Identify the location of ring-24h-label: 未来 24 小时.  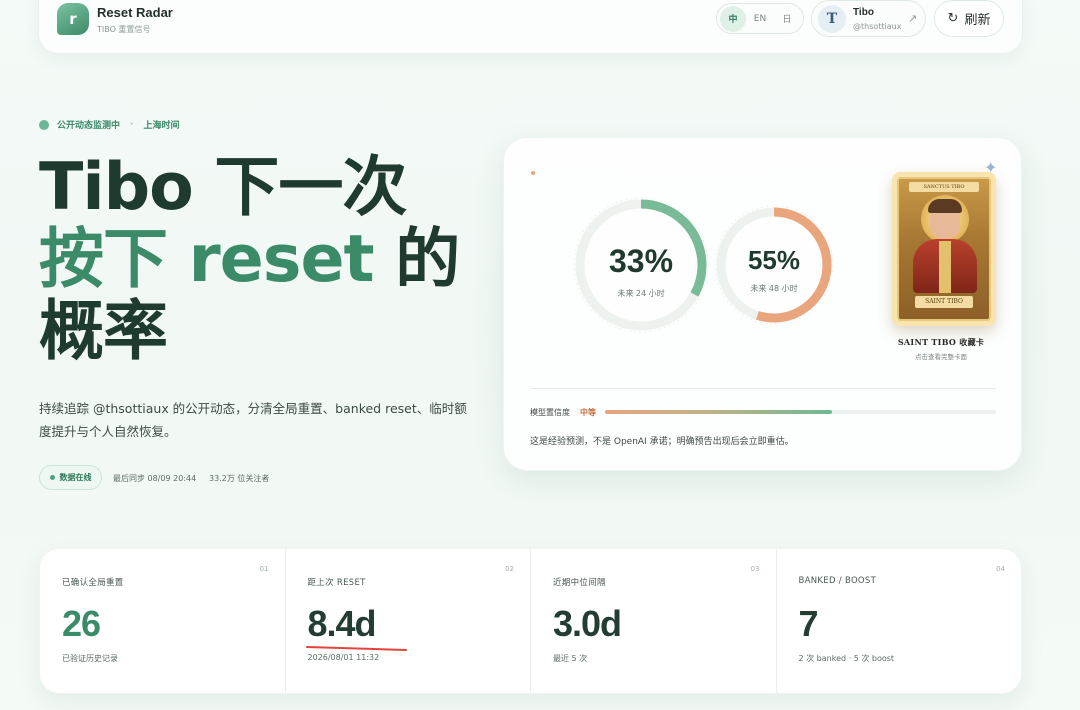
(640, 293).